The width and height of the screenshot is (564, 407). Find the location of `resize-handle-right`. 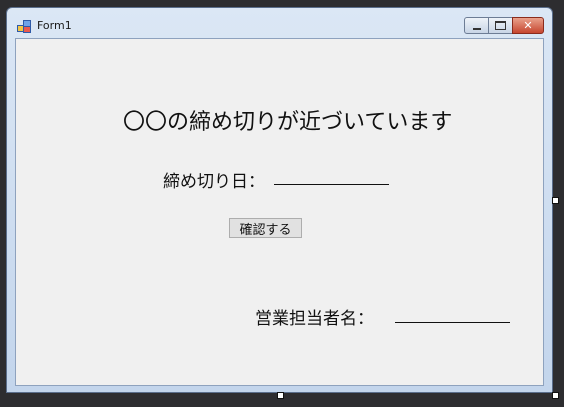

resize-handle-right is located at coordinates (555, 200).